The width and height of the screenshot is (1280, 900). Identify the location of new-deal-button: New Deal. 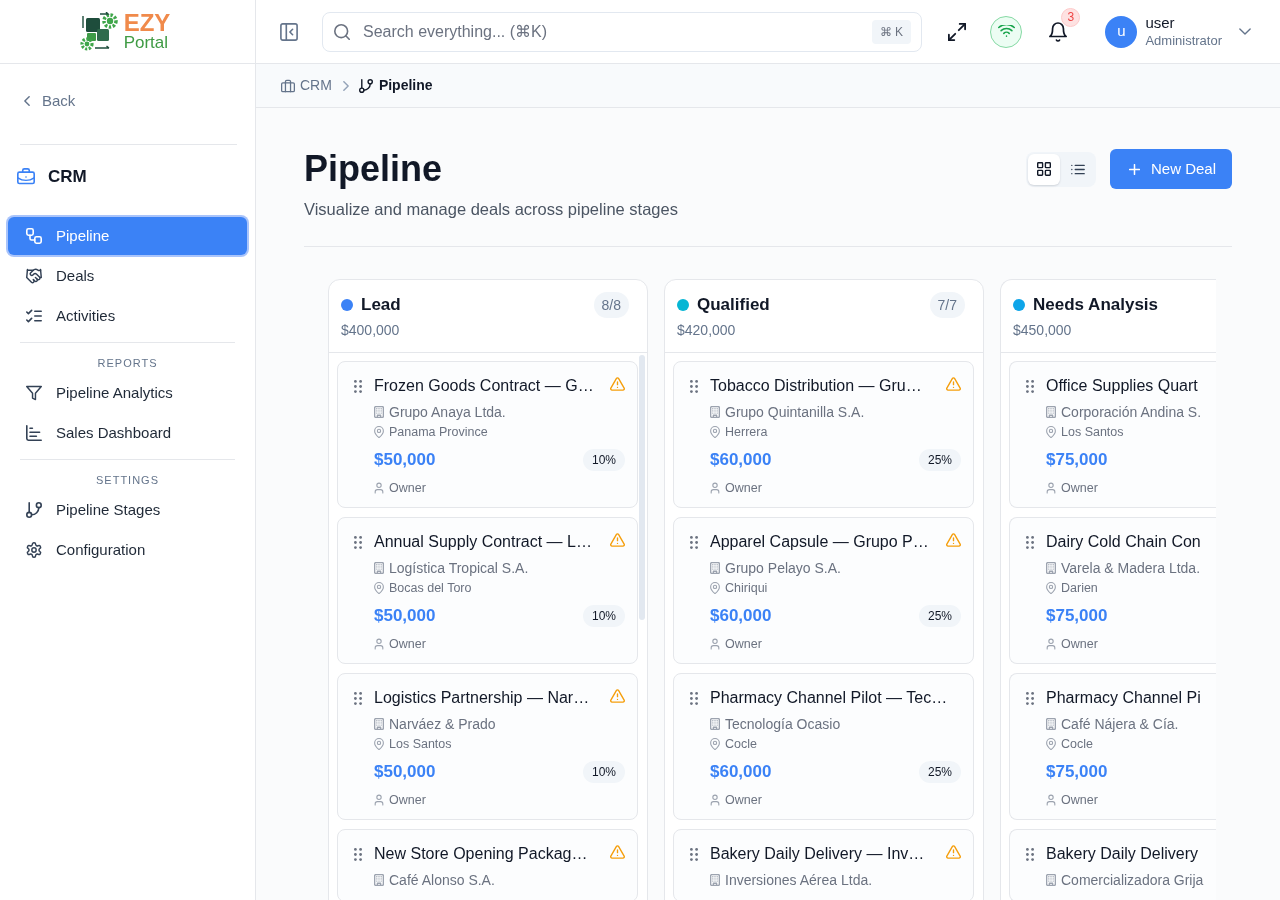
(1170, 169).